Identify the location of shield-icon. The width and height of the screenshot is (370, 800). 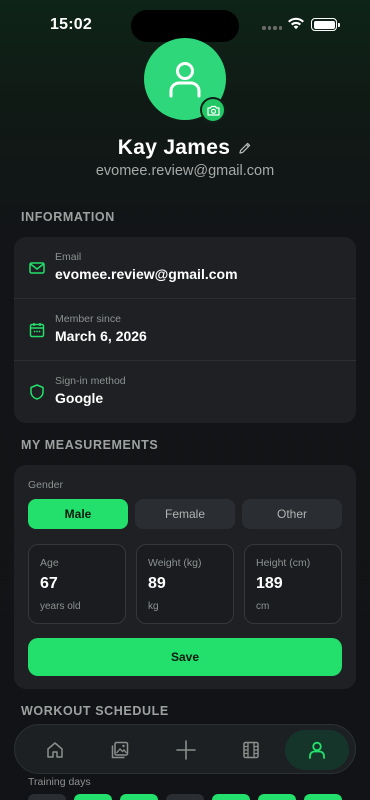
(37, 392).